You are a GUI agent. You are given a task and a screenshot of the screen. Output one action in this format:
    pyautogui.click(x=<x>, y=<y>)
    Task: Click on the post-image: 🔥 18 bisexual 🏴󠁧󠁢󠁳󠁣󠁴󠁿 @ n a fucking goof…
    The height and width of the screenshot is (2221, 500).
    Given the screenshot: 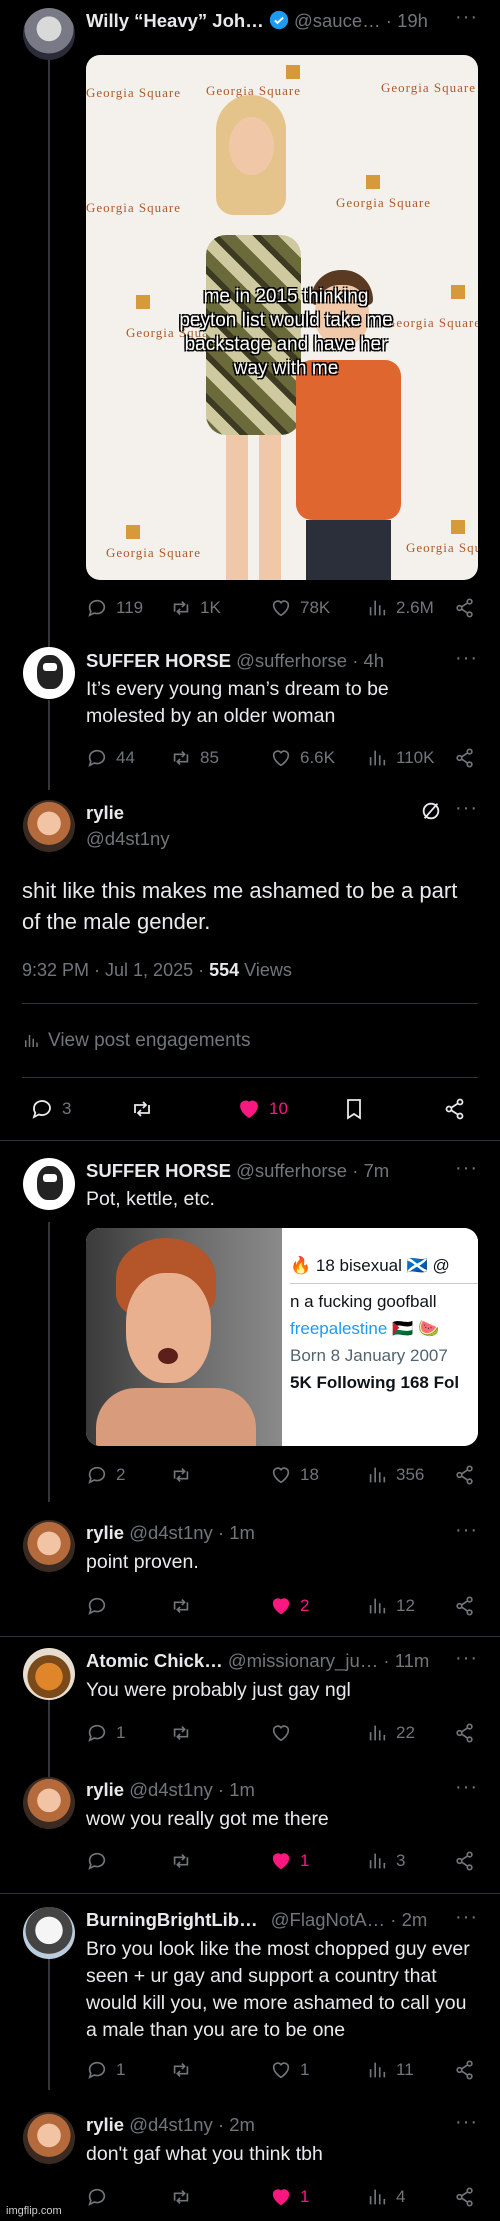 What is the action you would take?
    pyautogui.click(x=282, y=1337)
    